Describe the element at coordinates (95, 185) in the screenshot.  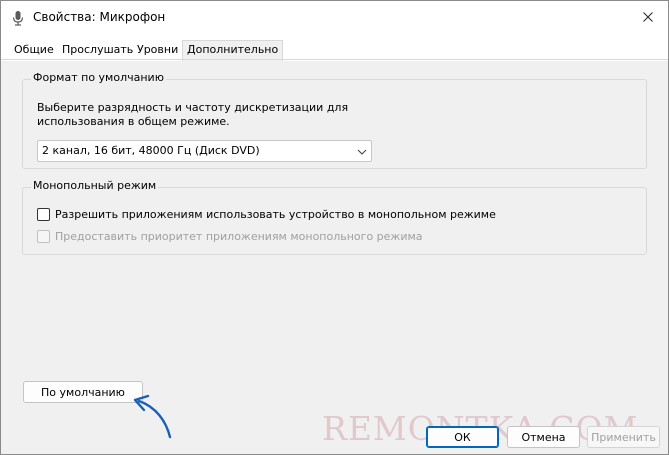
I see `exclusive-mode-label: Монопольный режим` at that location.